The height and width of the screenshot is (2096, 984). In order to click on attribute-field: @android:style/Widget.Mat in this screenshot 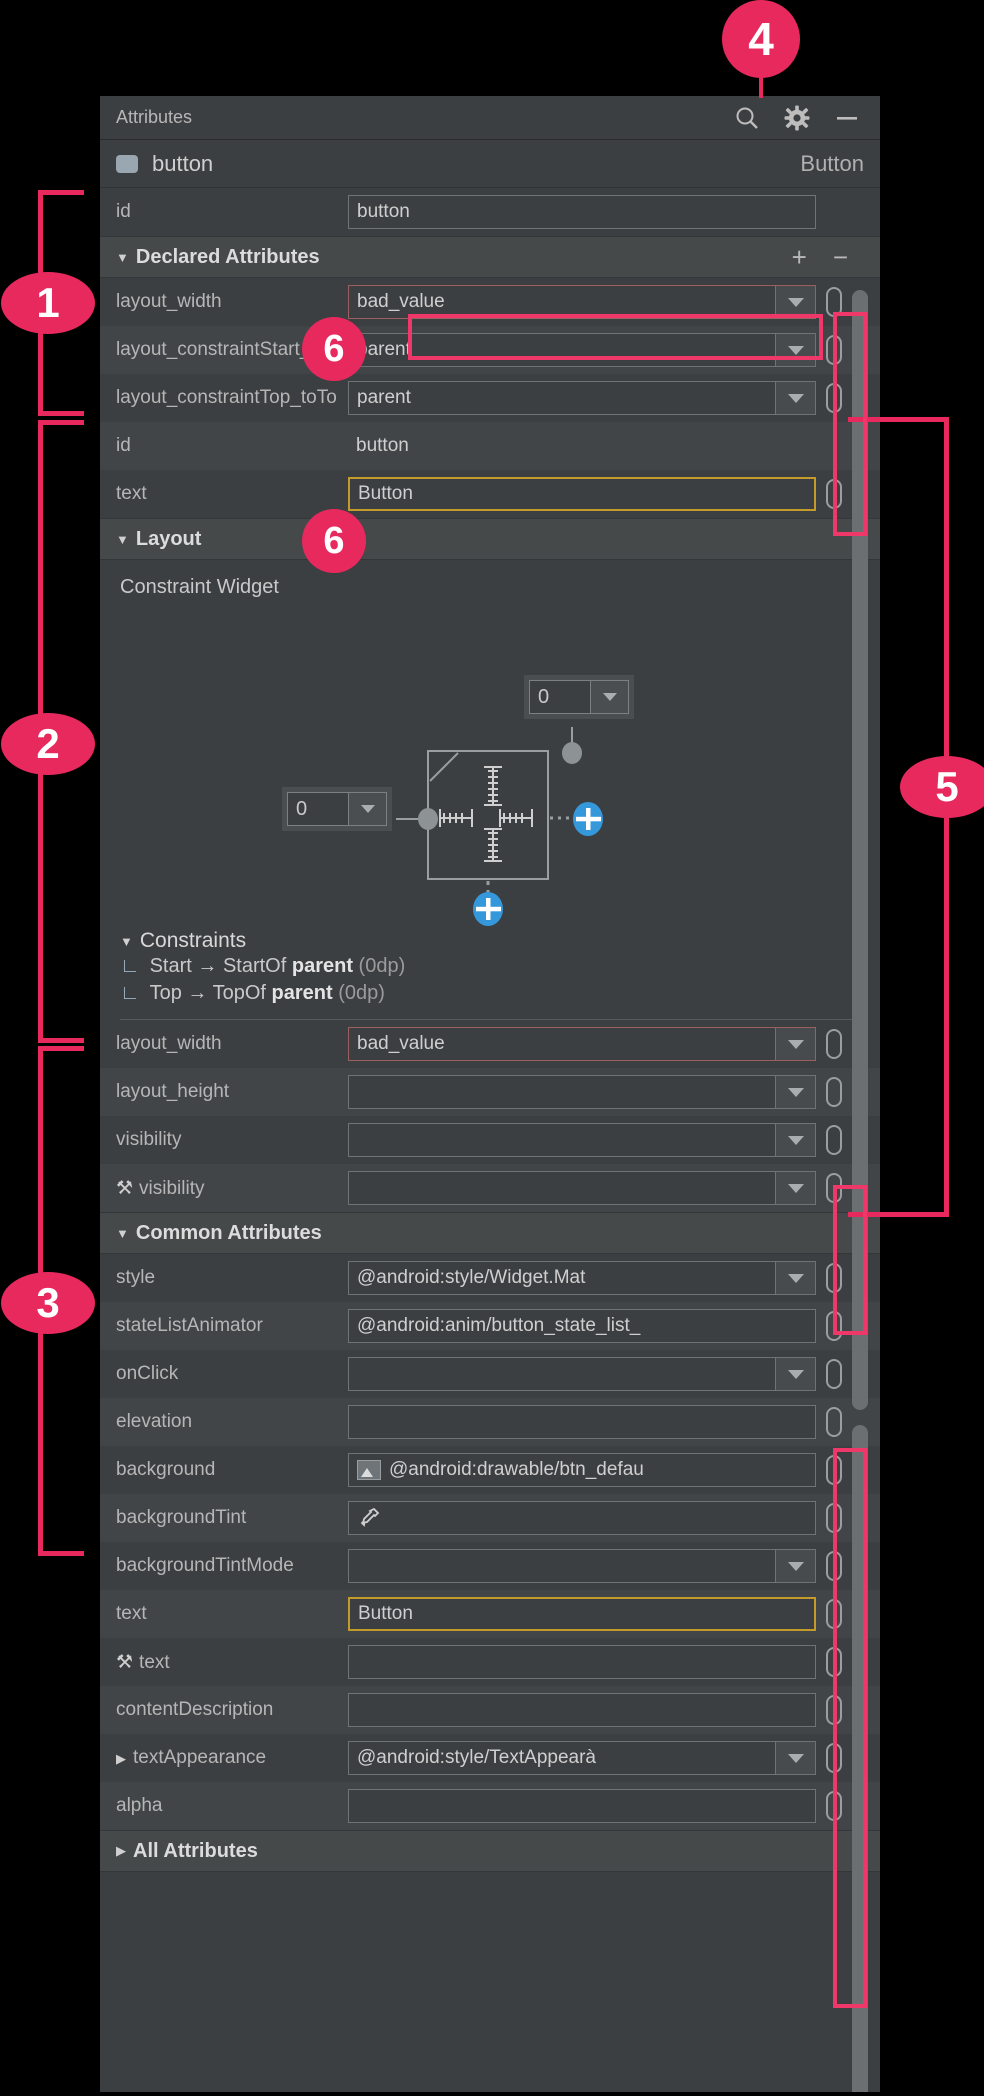, I will do `click(582, 1278)`.